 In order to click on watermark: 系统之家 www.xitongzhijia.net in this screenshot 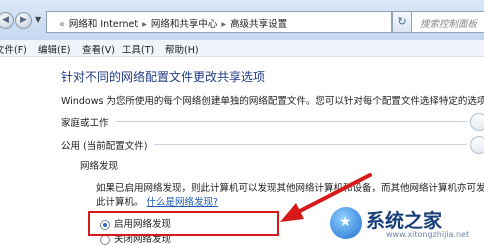, I will do `click(407, 223)`.